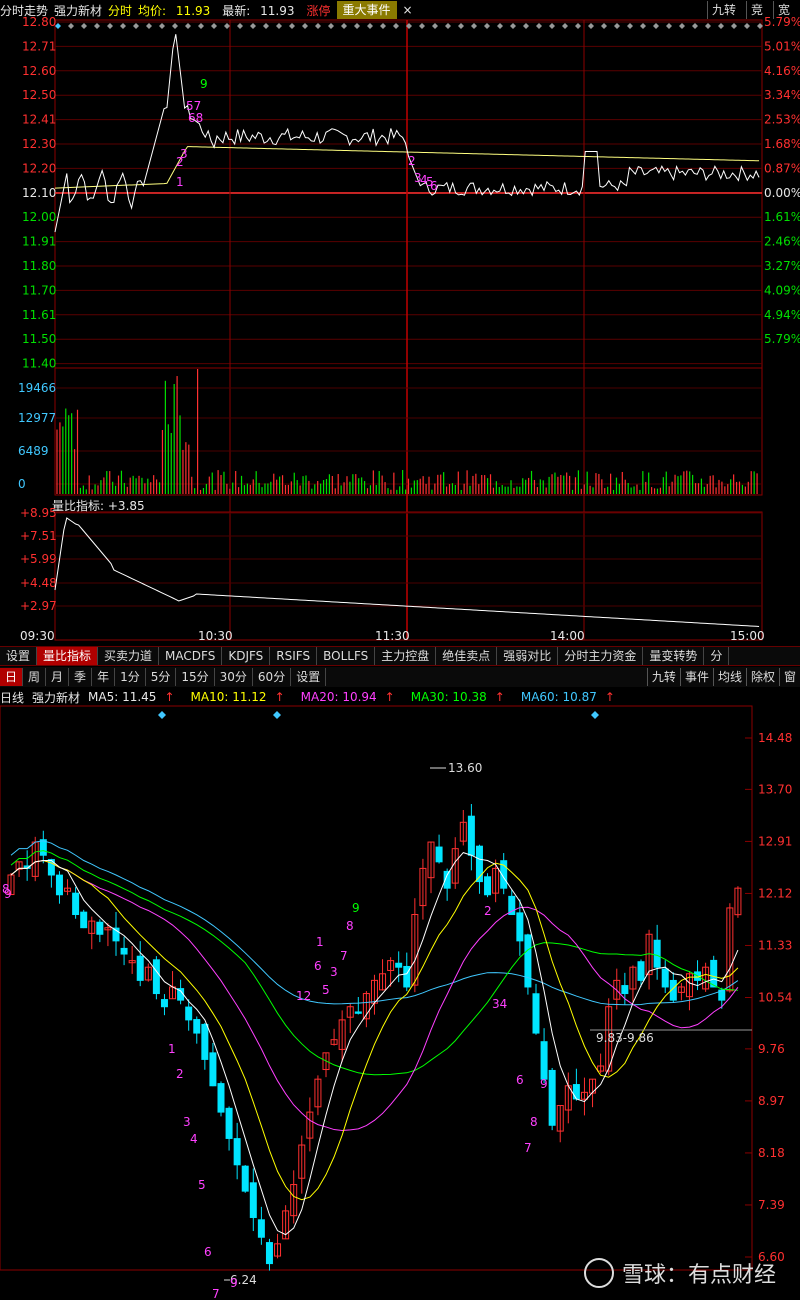  Describe the element at coordinates (39, 315) in the screenshot. I see `price-tick-label: 11.61` at that location.